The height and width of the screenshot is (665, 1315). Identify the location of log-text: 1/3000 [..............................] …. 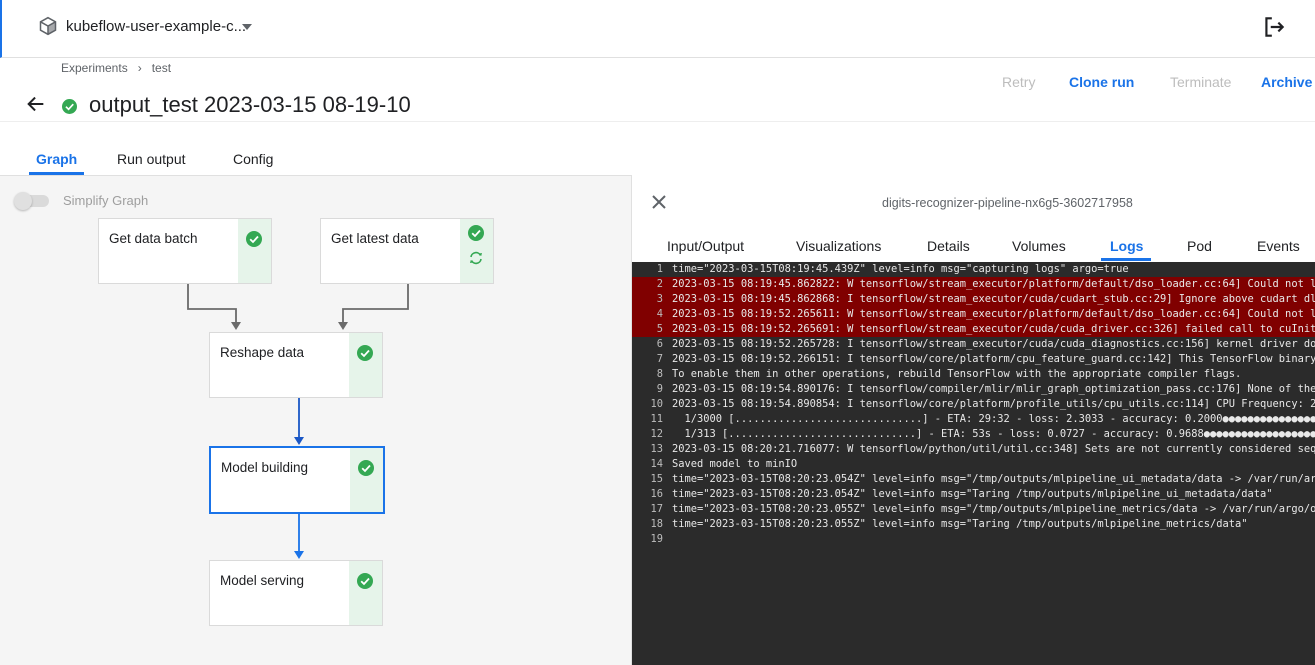
(993, 419).